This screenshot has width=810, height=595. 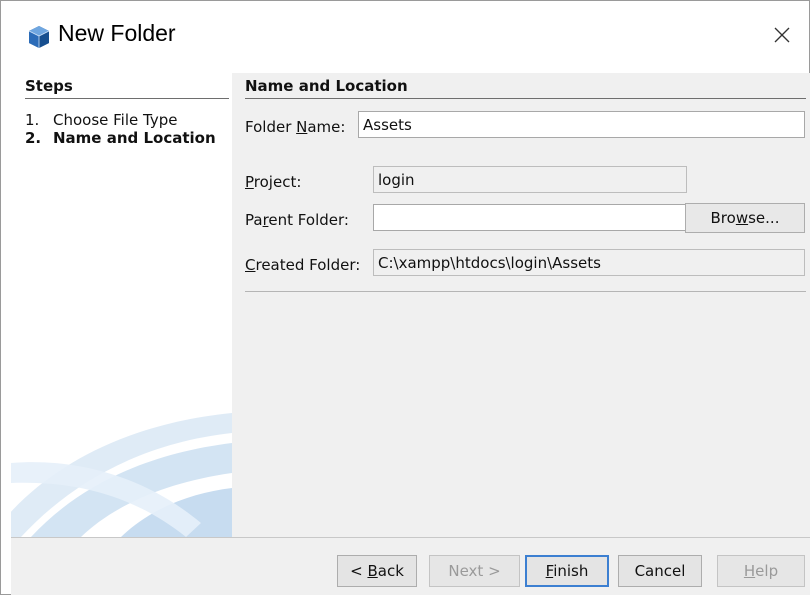 What do you see at coordinates (567, 571) in the screenshot?
I see `finish-button: Finish` at bounding box center [567, 571].